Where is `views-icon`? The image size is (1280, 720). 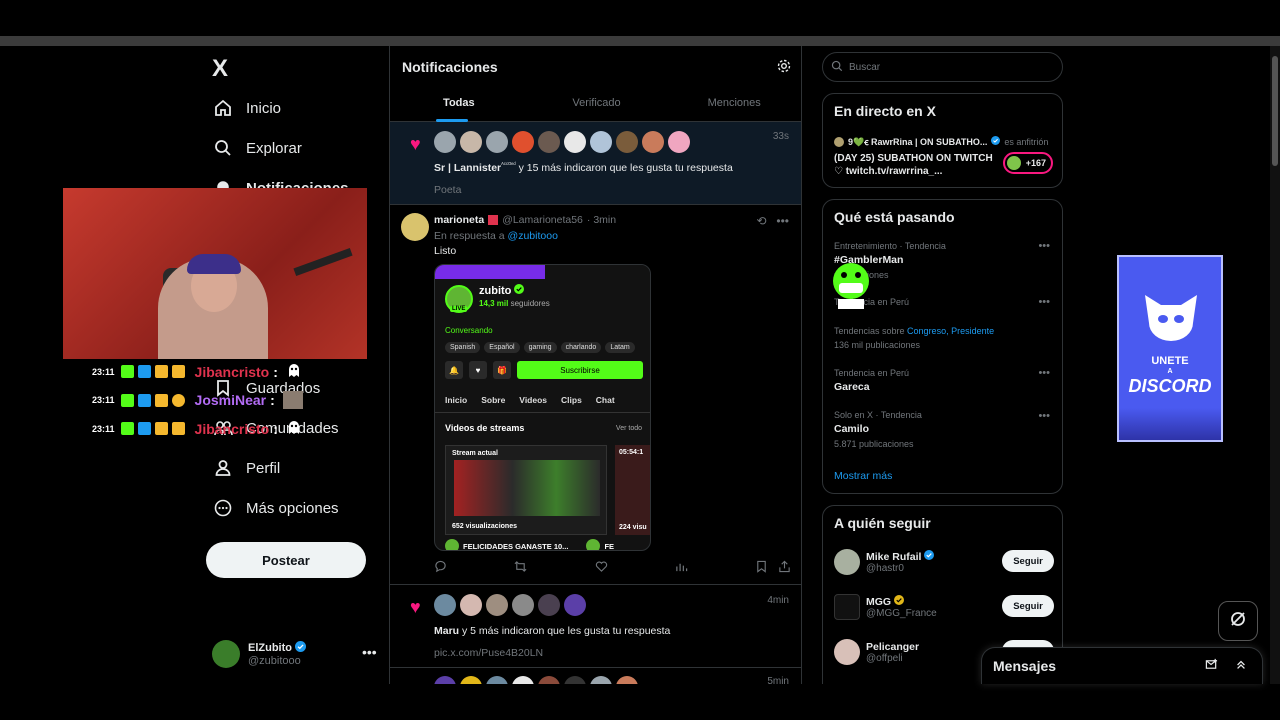 views-icon is located at coordinates (681, 568).